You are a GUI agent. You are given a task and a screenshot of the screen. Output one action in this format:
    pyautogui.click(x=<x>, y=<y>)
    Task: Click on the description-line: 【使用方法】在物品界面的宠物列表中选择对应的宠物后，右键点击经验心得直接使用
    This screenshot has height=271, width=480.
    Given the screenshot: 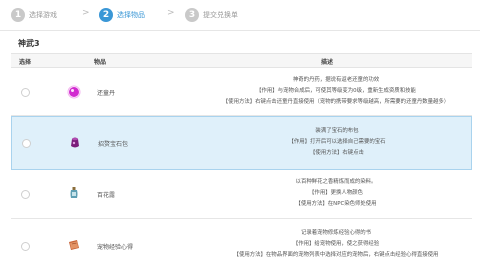 What is the action you would take?
    pyautogui.click(x=336, y=255)
    